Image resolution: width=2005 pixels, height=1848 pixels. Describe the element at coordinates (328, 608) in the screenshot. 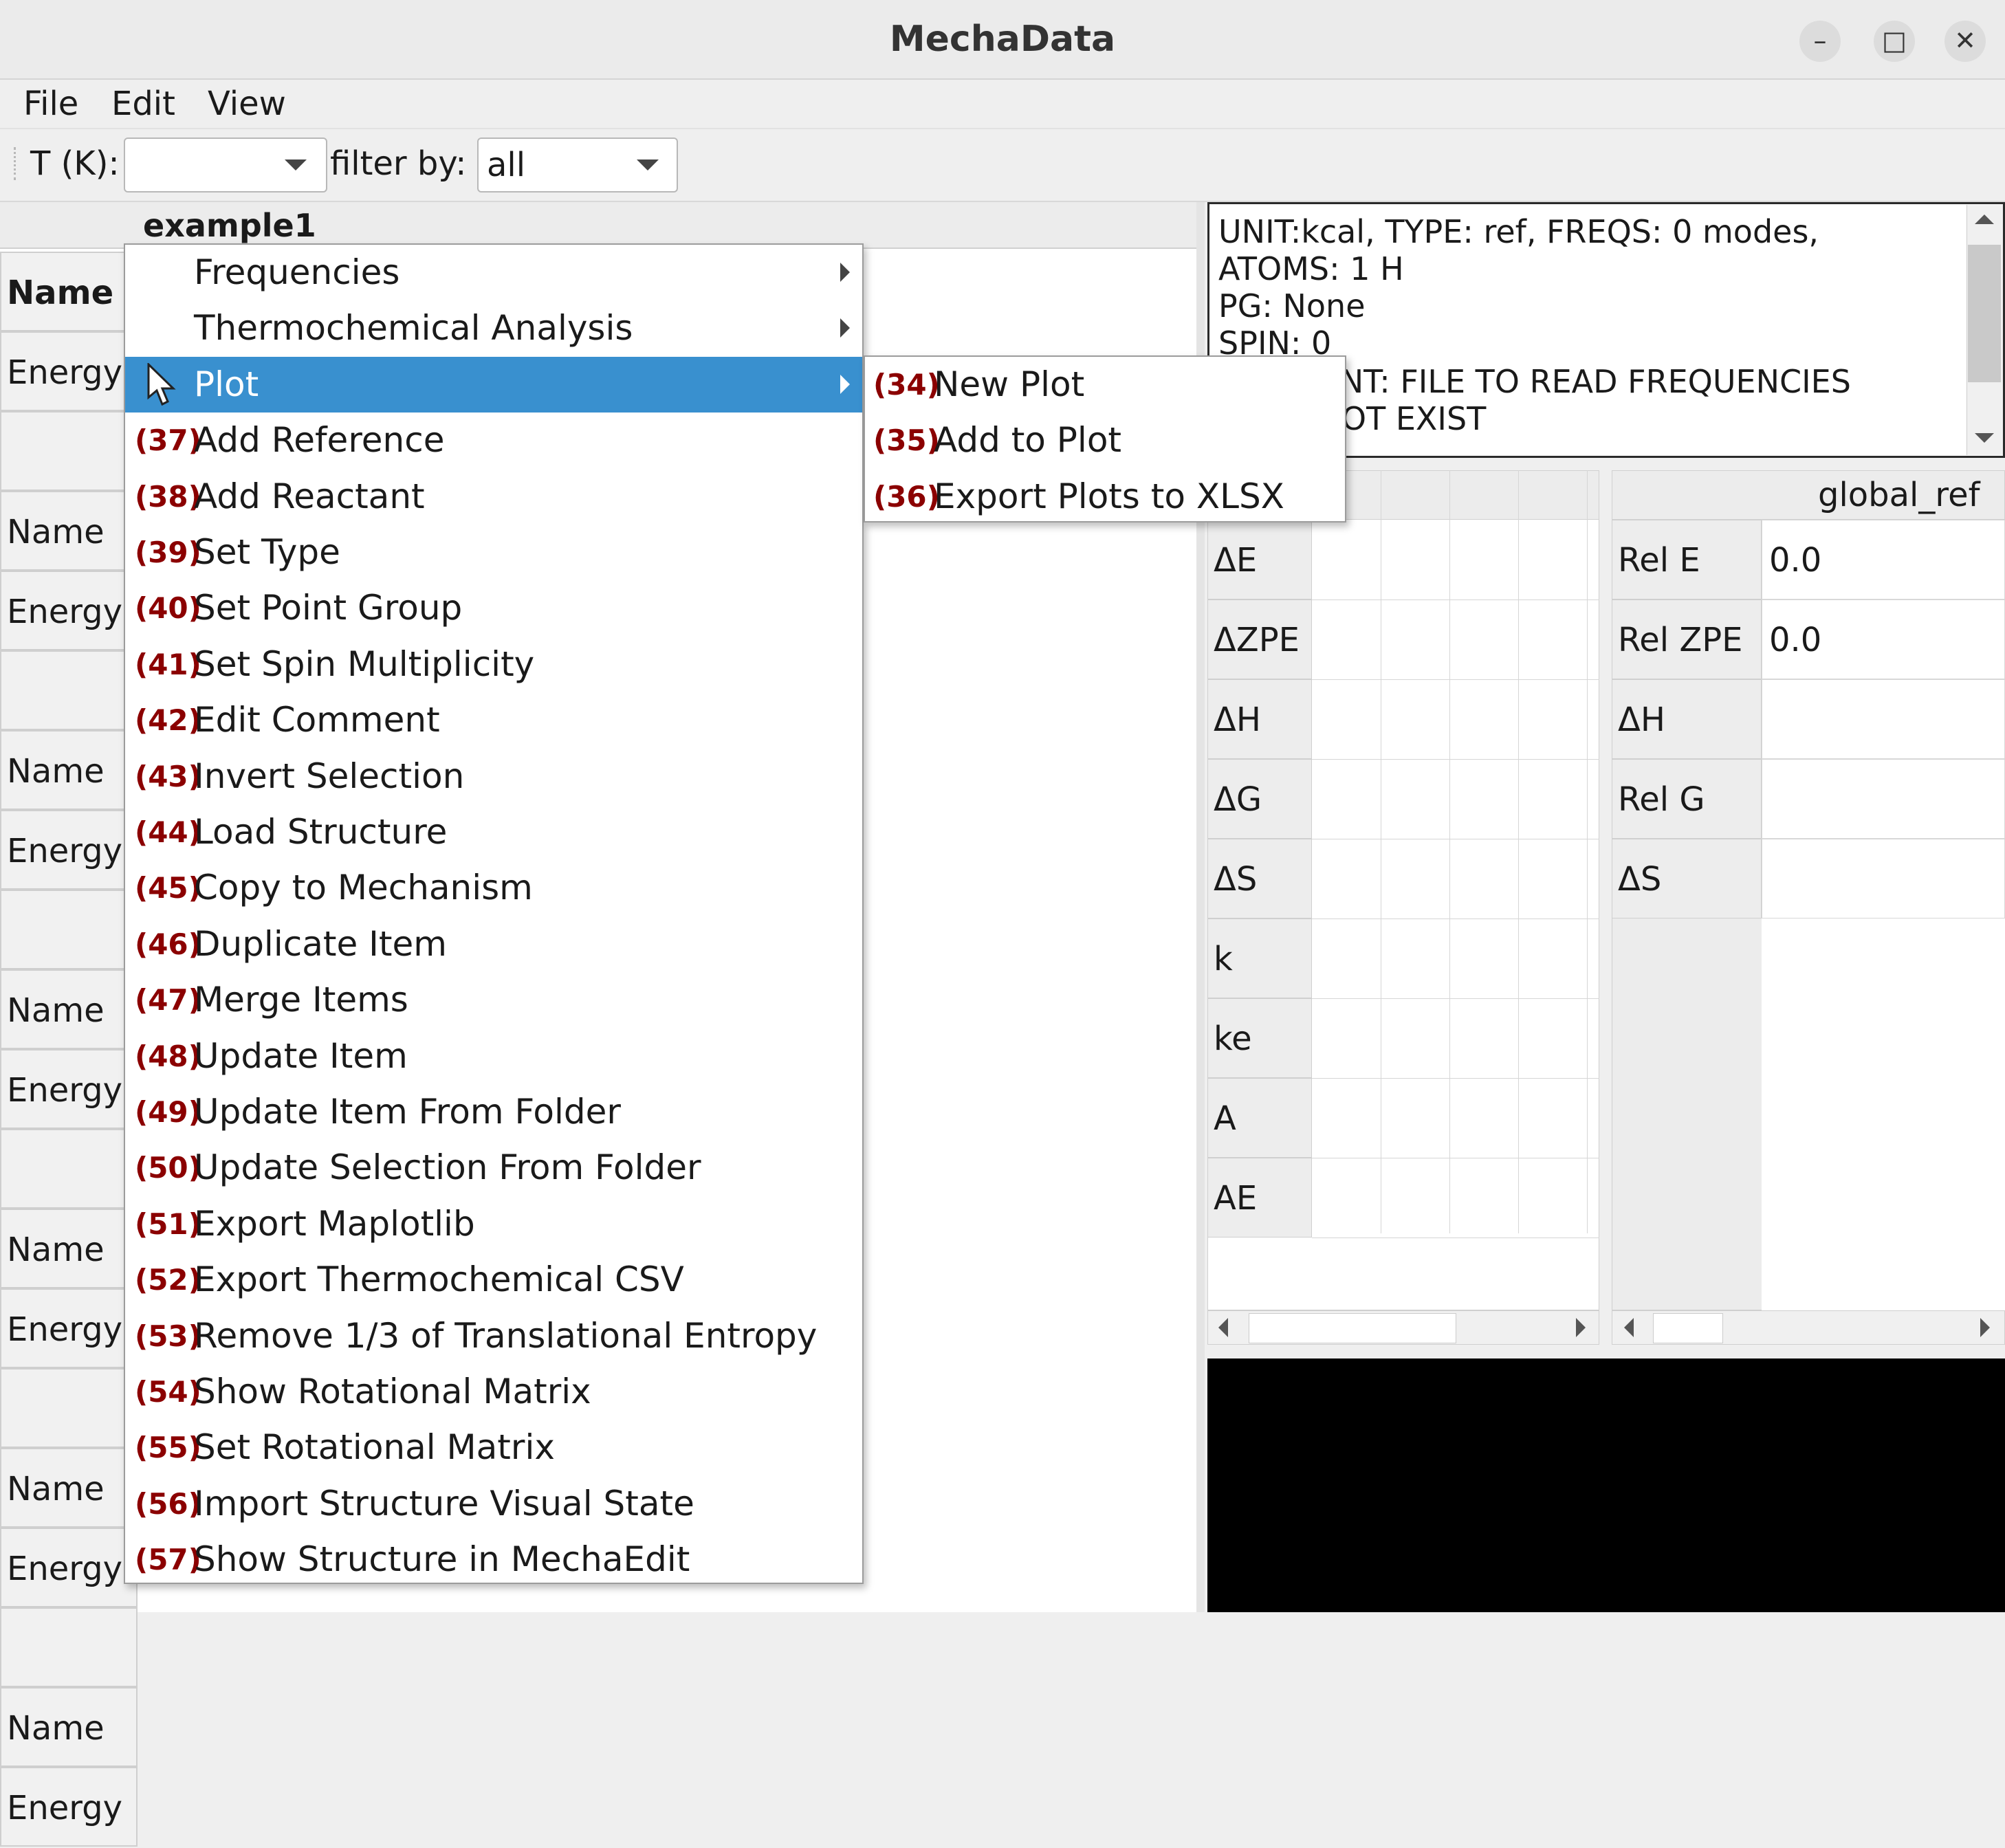

I see `menu-item-label: Set Point Group` at that location.